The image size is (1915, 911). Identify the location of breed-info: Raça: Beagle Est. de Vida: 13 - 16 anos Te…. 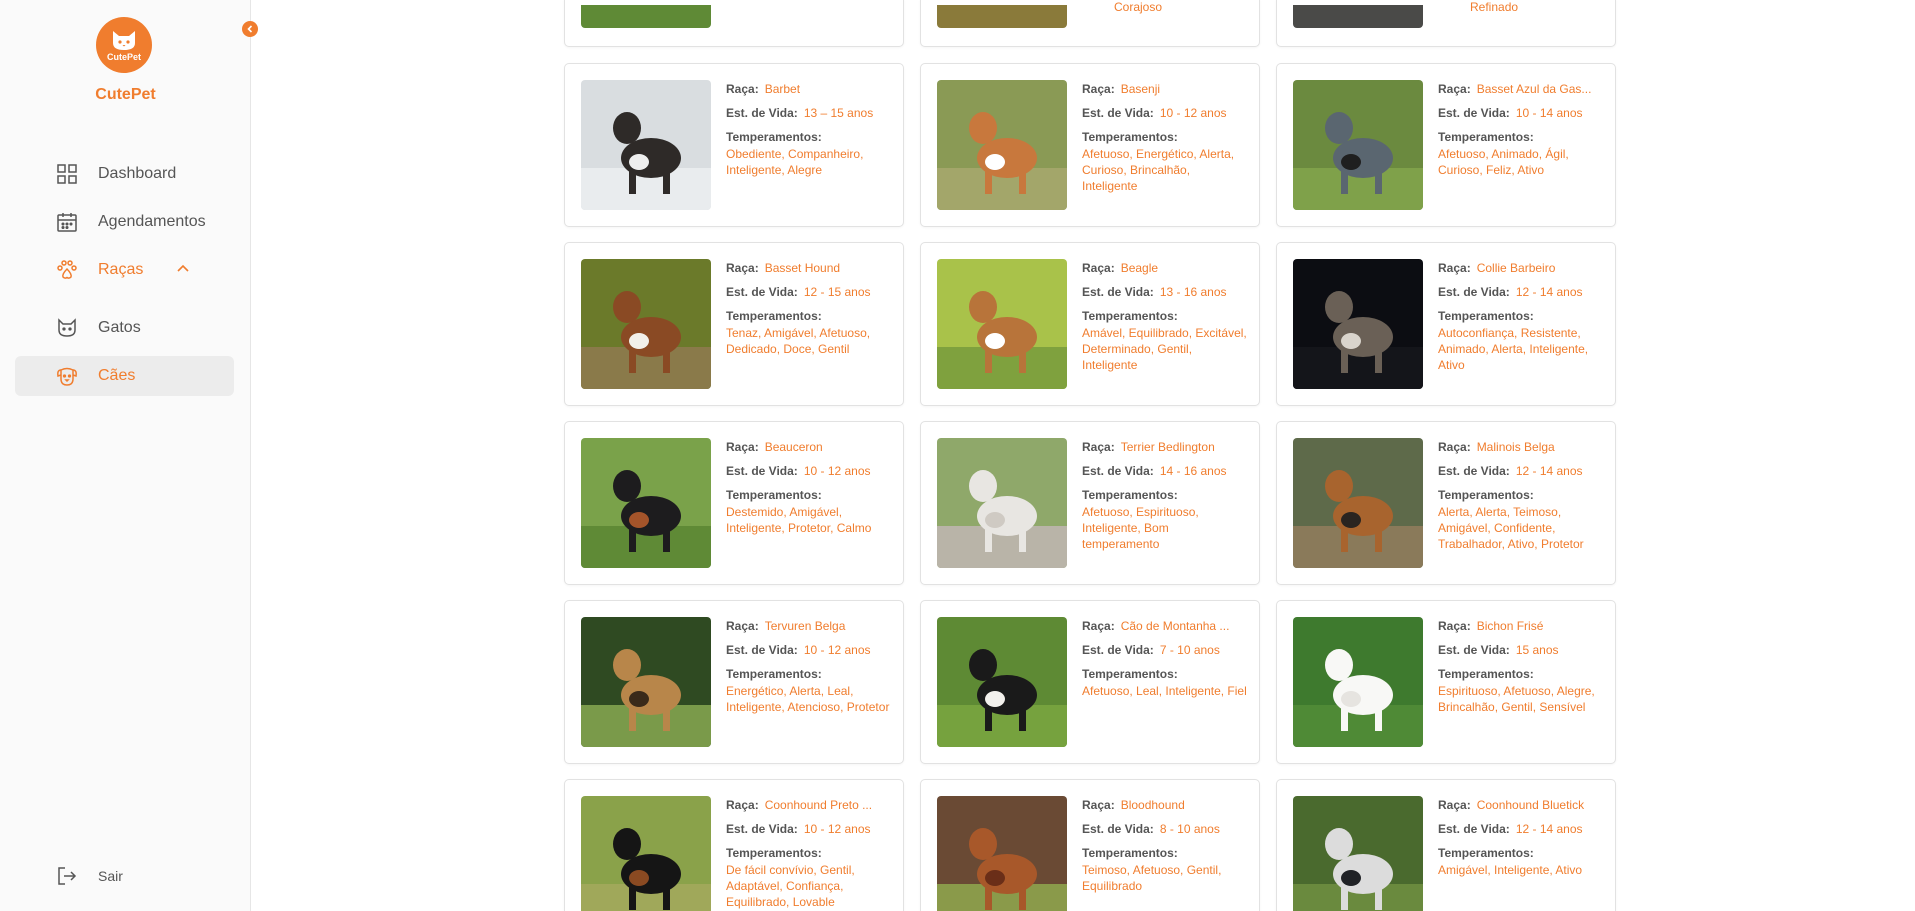
(1164, 317).